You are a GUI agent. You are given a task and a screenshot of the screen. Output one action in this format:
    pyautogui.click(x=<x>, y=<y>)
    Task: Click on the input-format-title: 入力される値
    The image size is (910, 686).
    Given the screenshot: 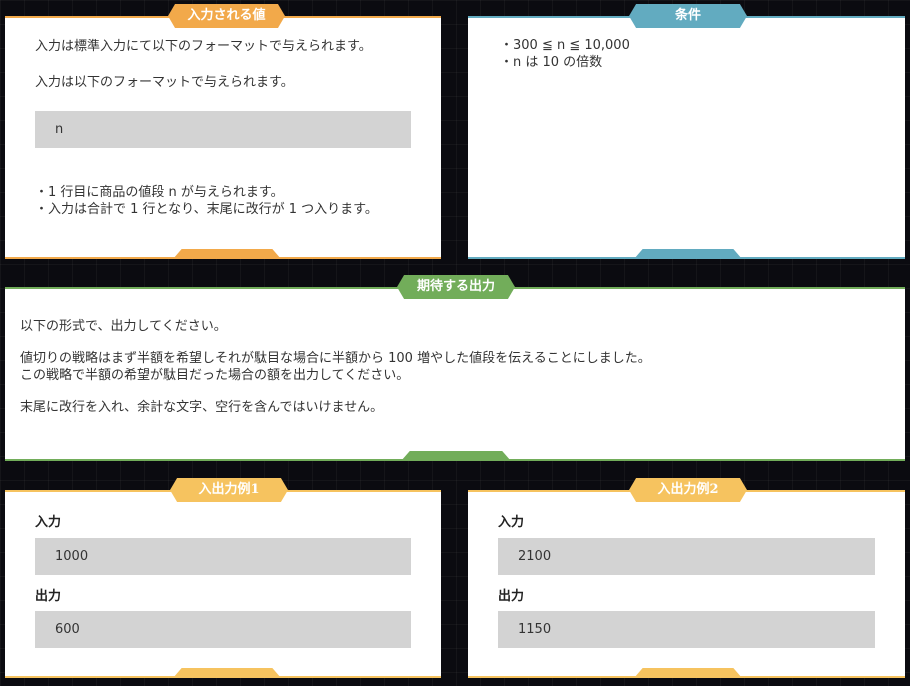 What is the action you would take?
    pyautogui.click(x=226, y=16)
    